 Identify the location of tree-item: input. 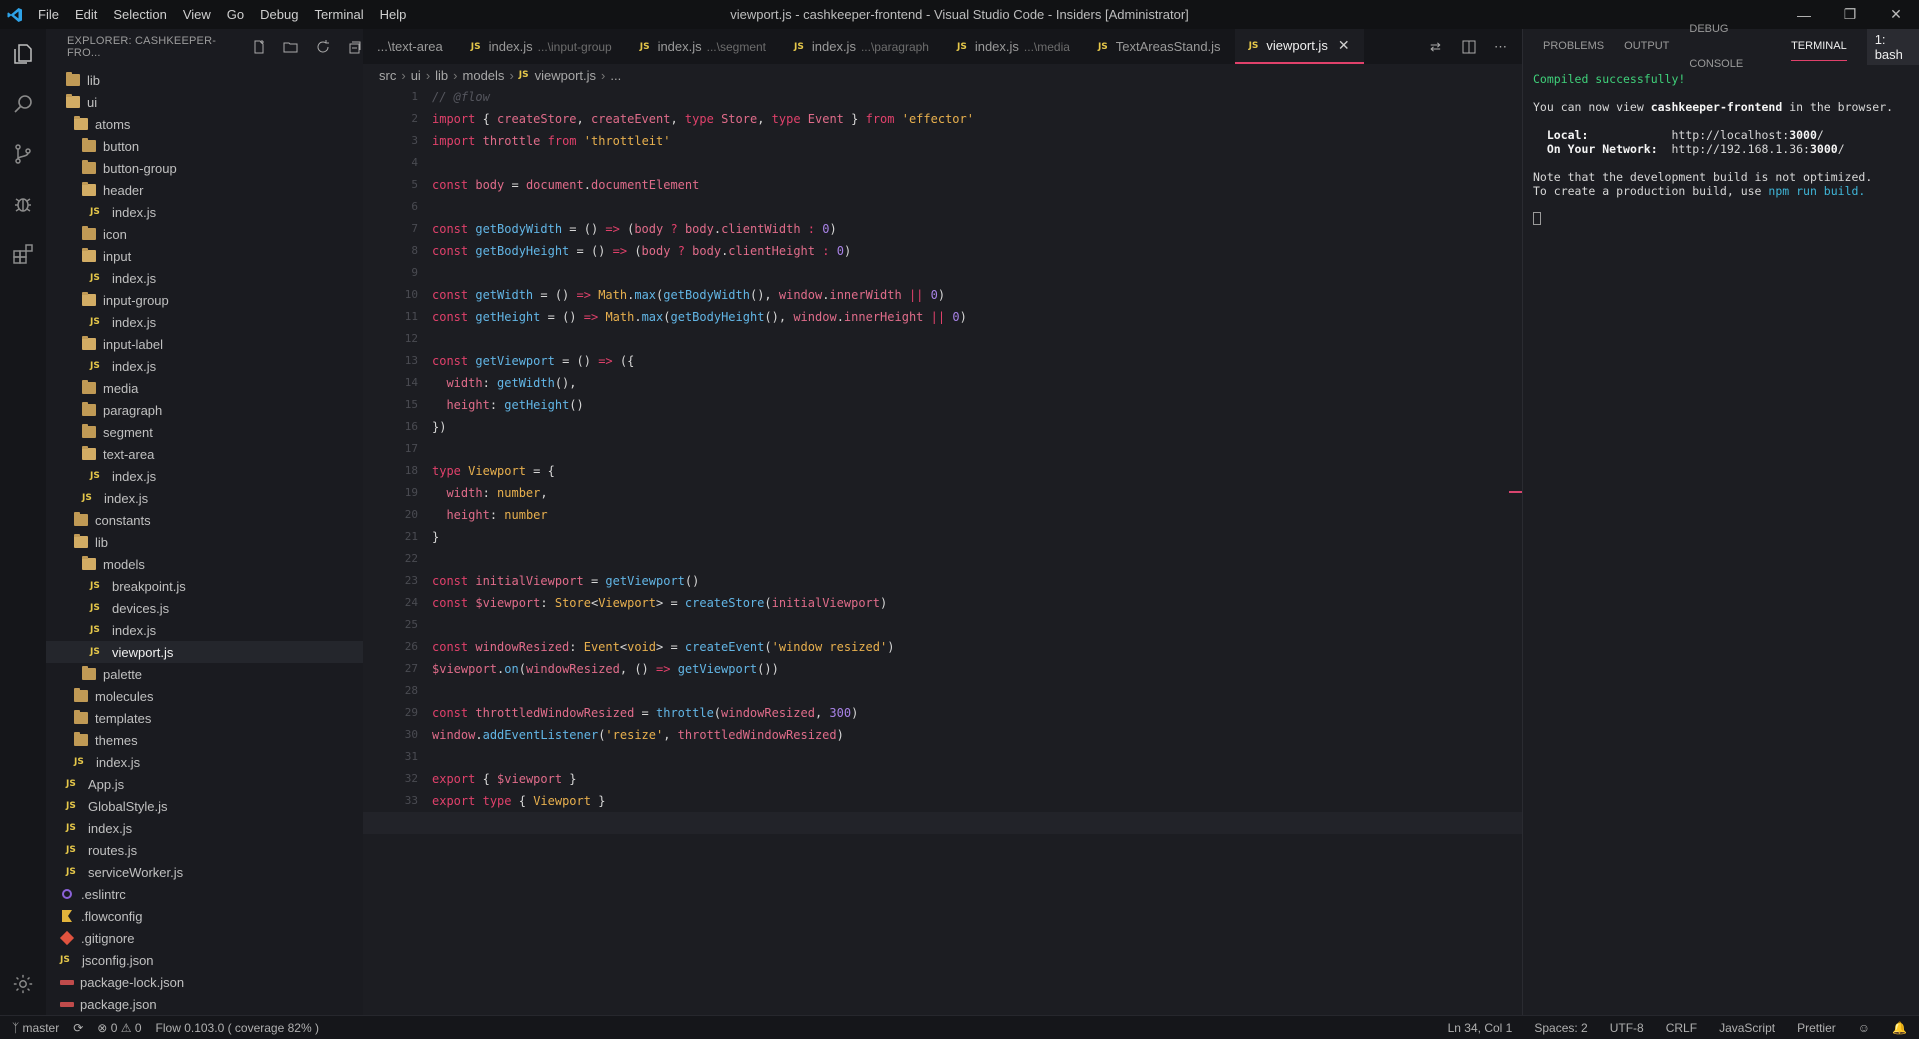
(204, 256).